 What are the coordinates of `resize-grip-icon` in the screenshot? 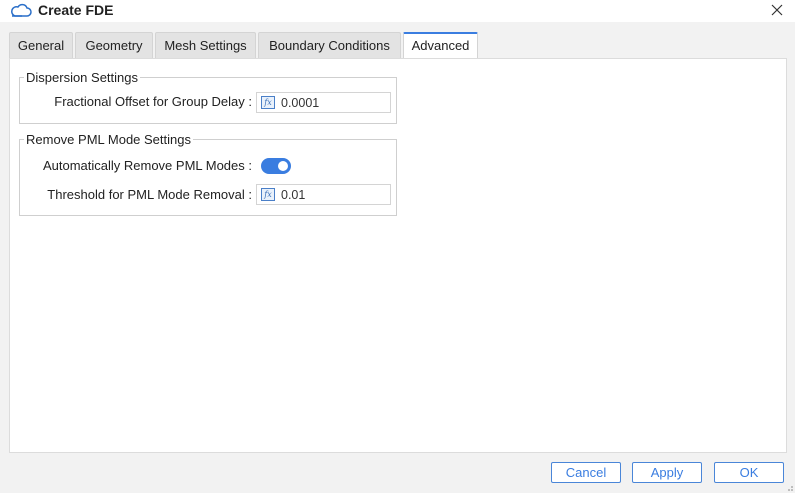 It's located at (789, 487).